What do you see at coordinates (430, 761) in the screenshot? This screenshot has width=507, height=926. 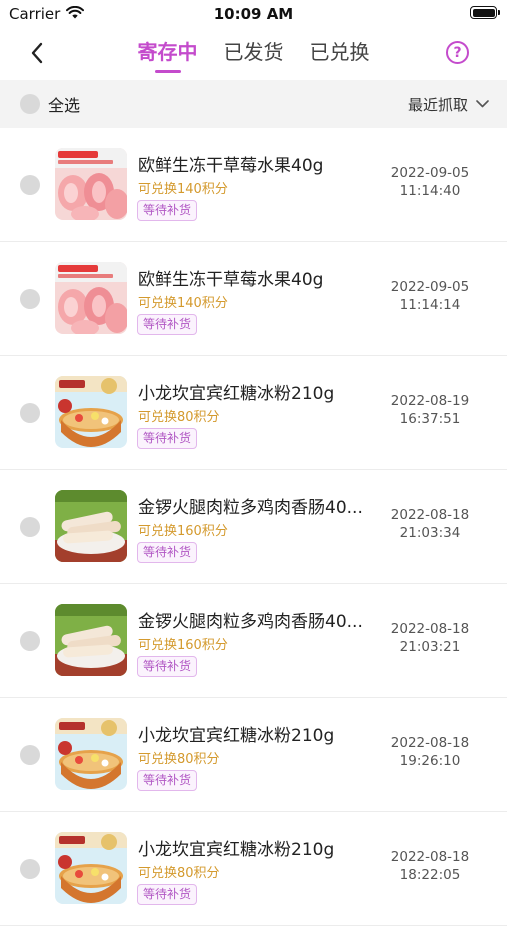 I see `item-time: 19:26:10` at bounding box center [430, 761].